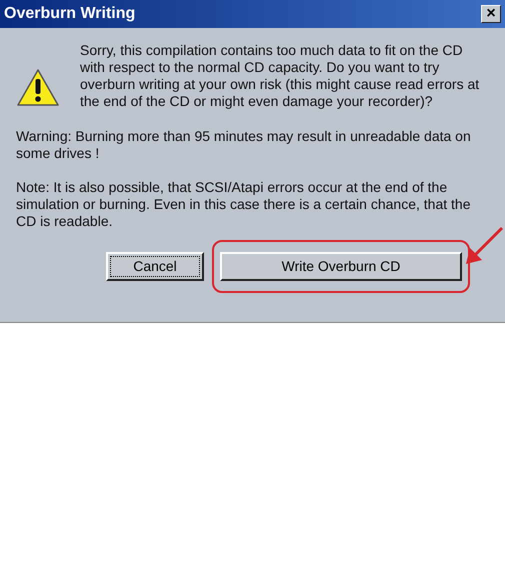 The height and width of the screenshot is (569, 505). Describe the element at coordinates (155, 266) in the screenshot. I see `dialog-button: Cancel` at that location.